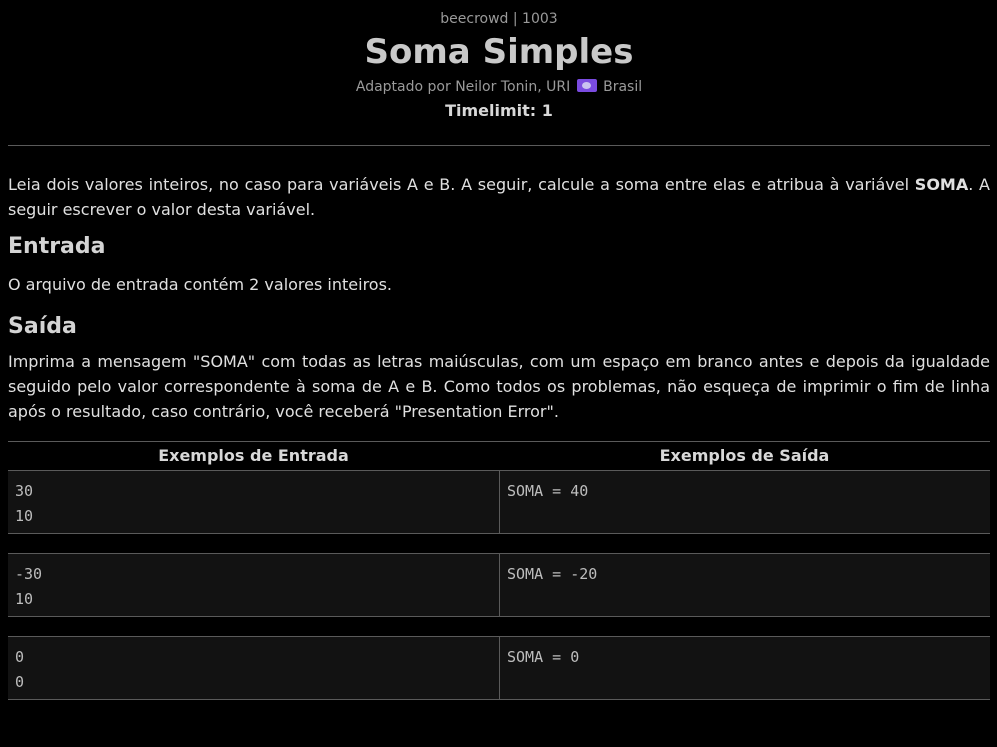 This screenshot has width=997, height=747. Describe the element at coordinates (499, 110) in the screenshot. I see `timelimit: Timelimit: 1` at that location.